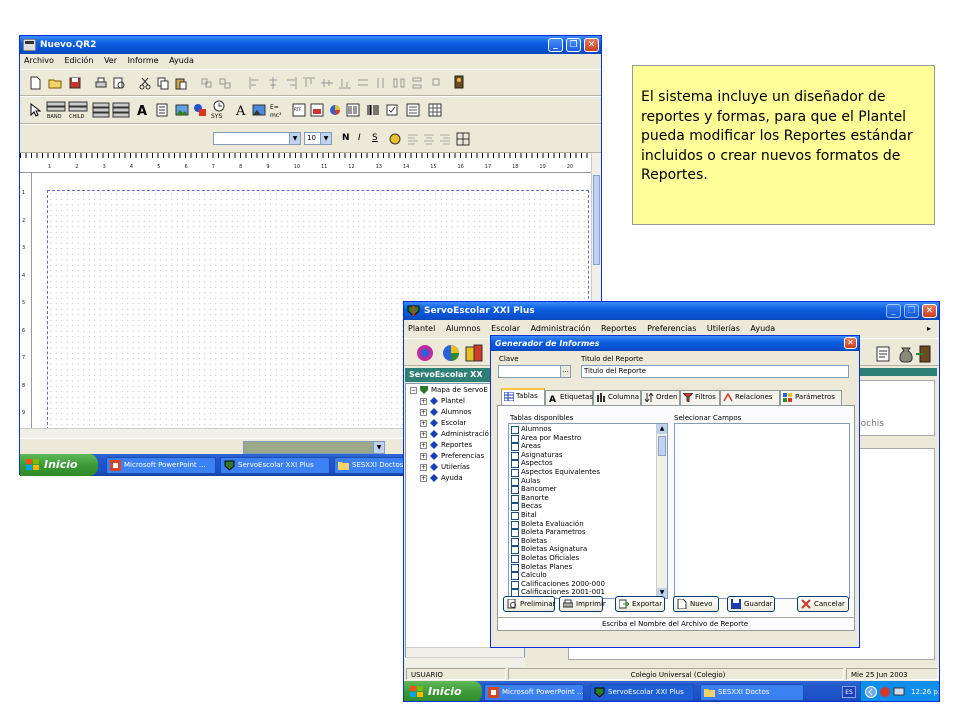 The image size is (960, 720). What do you see at coordinates (583, 455) in the screenshot?
I see `table-list-item: Asignaturas` at bounding box center [583, 455].